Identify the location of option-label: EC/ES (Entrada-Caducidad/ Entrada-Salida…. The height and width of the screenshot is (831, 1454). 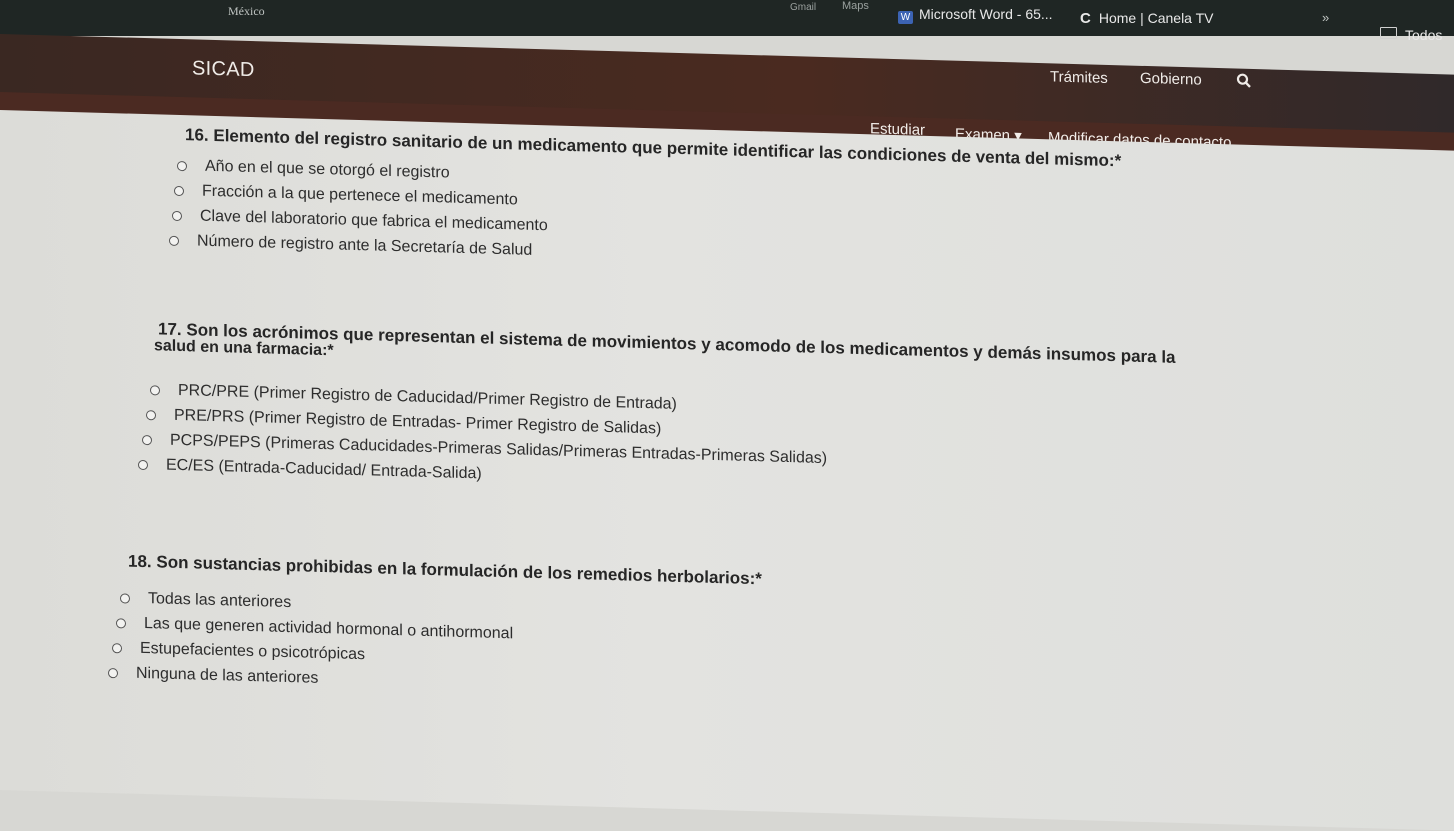
(324, 469).